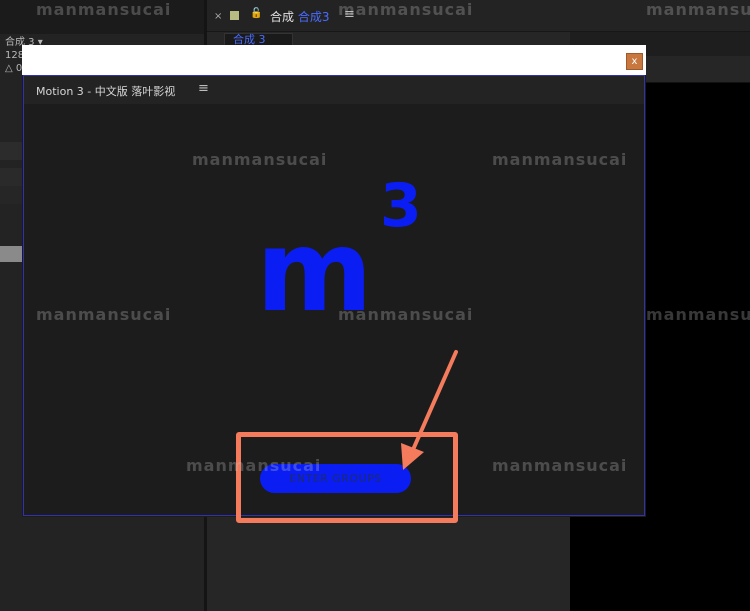  I want to click on tab-active-comp: 合成3, so click(313, 17).